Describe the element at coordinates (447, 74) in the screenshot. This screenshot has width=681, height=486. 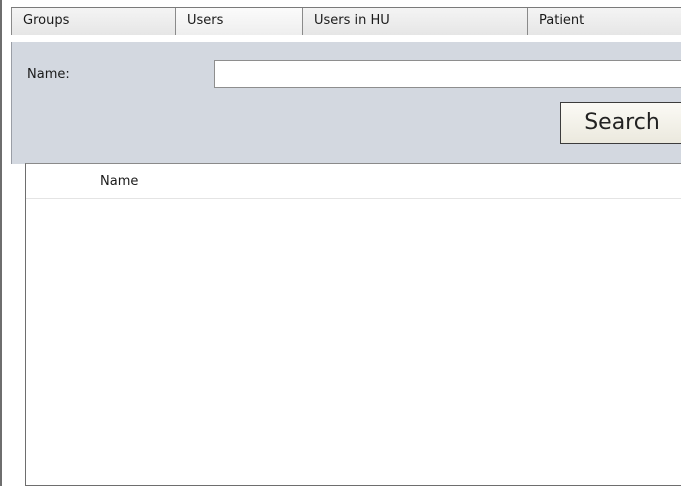
I see `name-input` at that location.